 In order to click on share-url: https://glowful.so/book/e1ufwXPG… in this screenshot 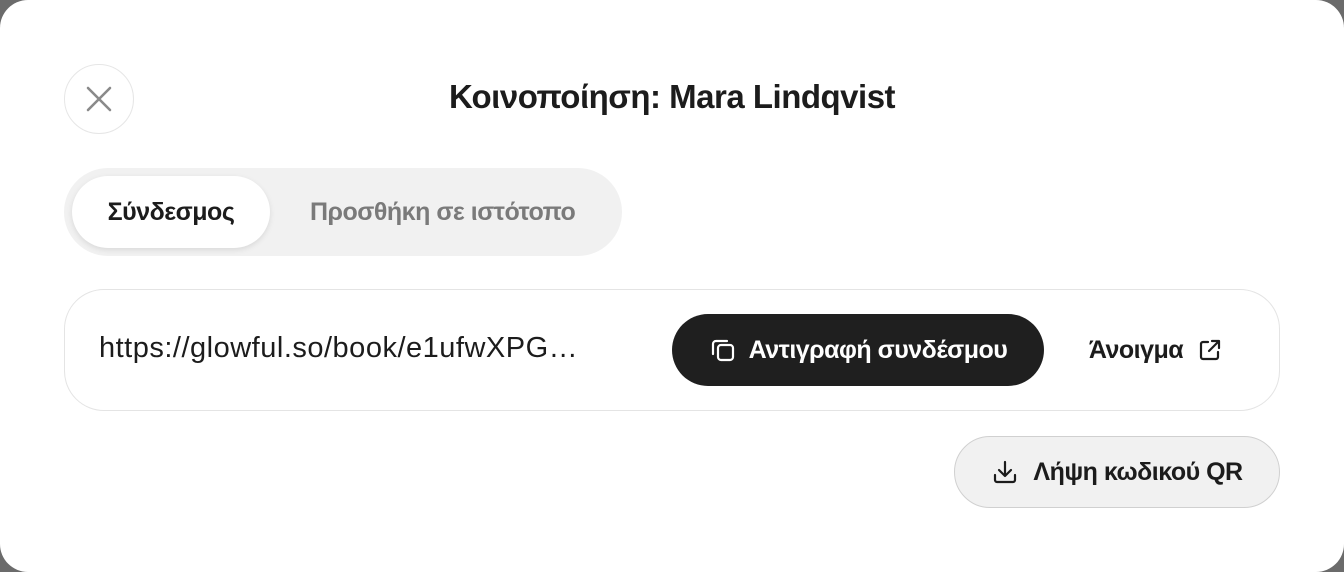, I will do `click(339, 348)`.